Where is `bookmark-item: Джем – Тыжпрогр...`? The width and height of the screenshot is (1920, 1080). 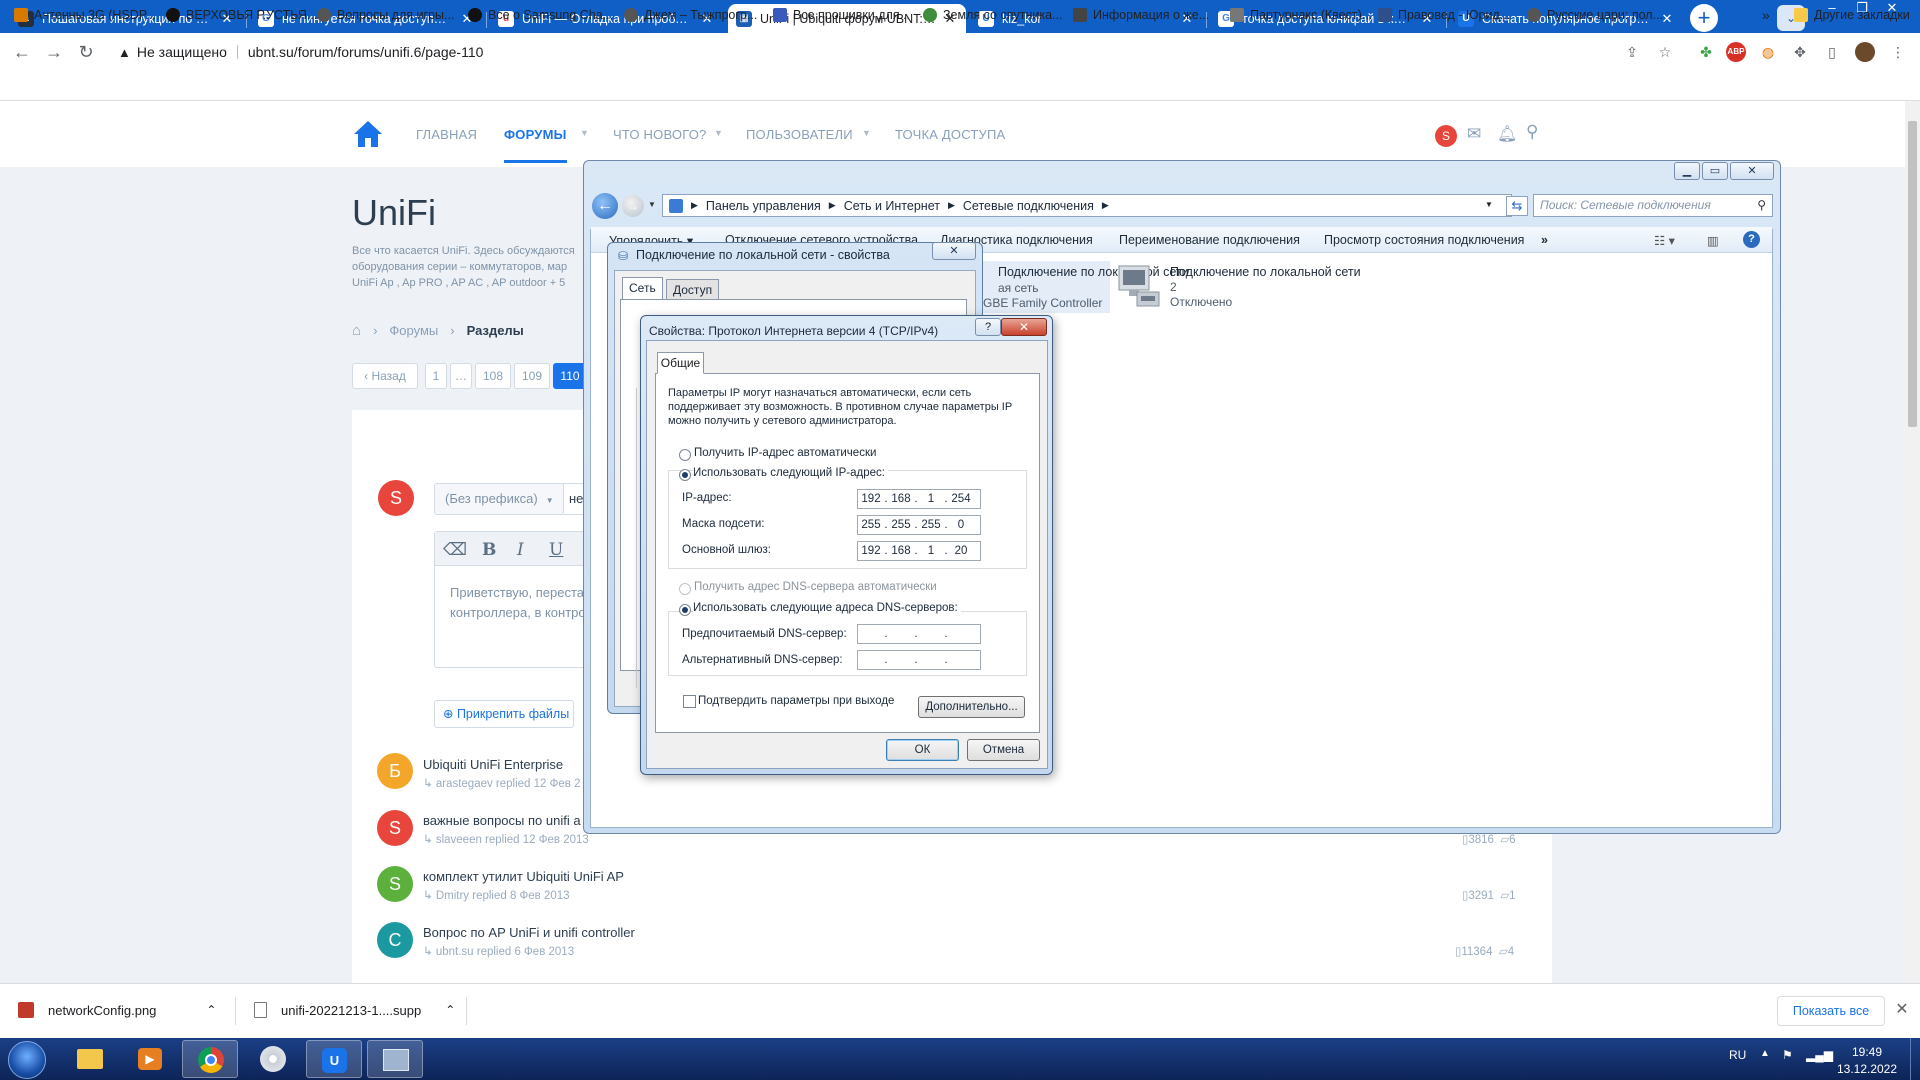
bookmark-item: Джем – Тыжпрогр... is located at coordinates (690, 15).